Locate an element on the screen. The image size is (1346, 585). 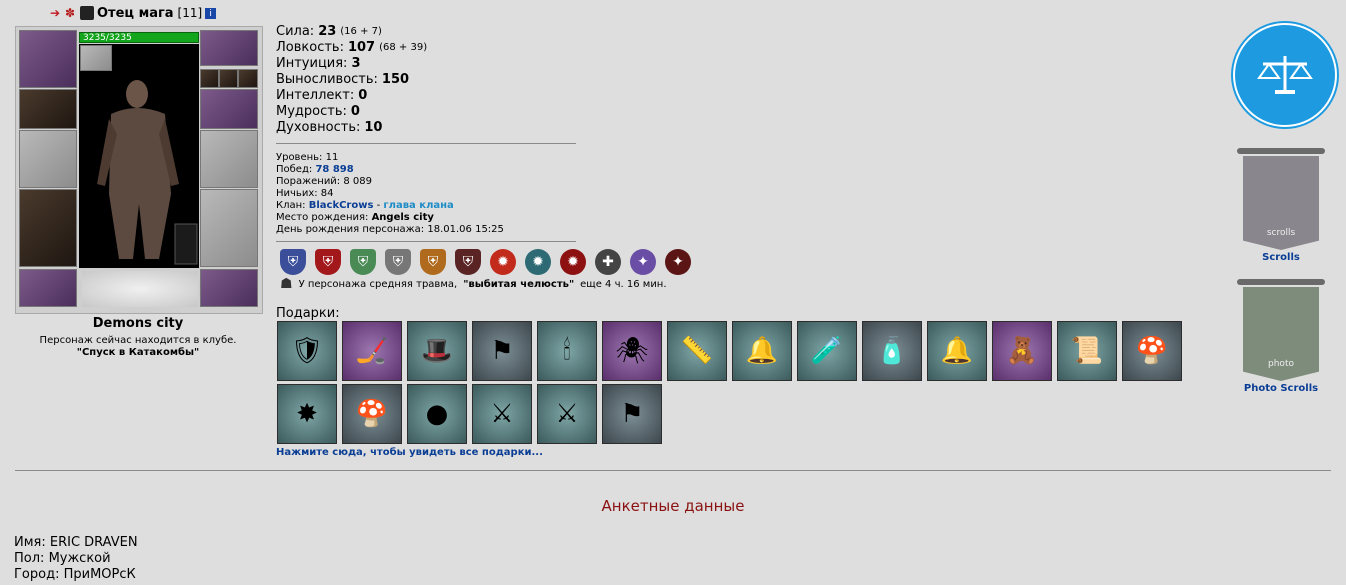
shield-blue-icon: ⛨ is located at coordinates (293, 262).